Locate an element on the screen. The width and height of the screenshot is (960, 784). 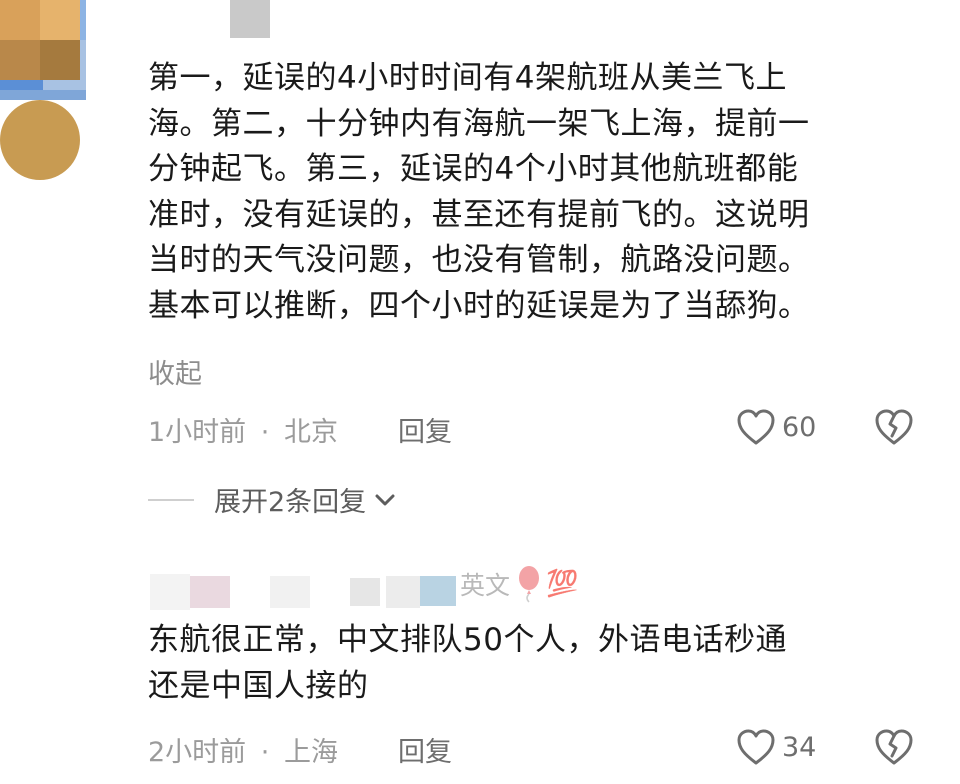
comment-line: 准时，没有延误的，甚至还有提前飞的。这说明 is located at coordinates (479, 214).